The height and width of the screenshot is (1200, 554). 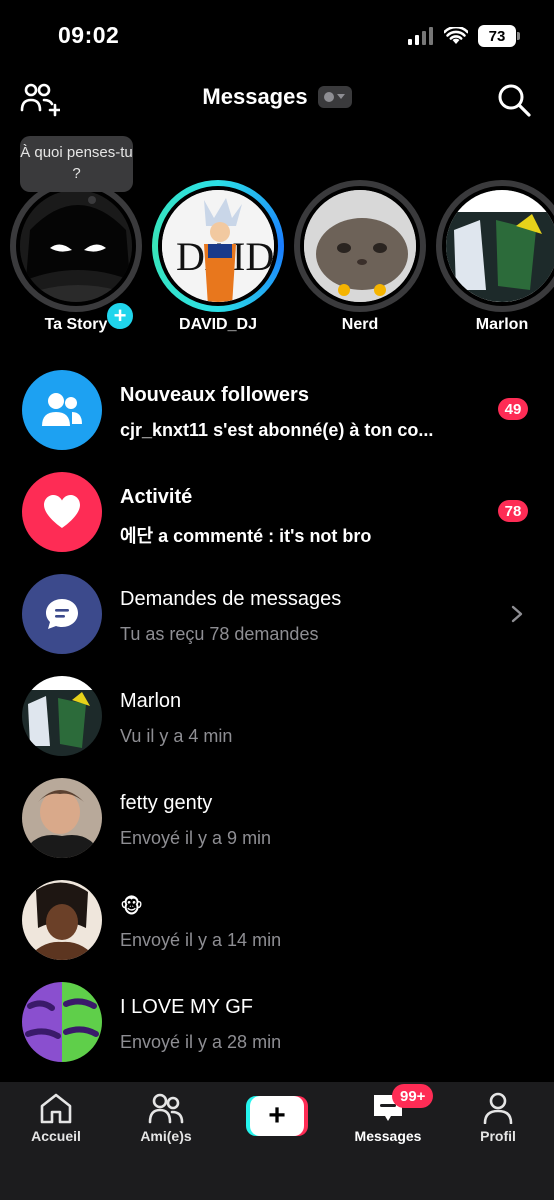 I want to click on plus-icon: +, so click(x=277, y=1116).